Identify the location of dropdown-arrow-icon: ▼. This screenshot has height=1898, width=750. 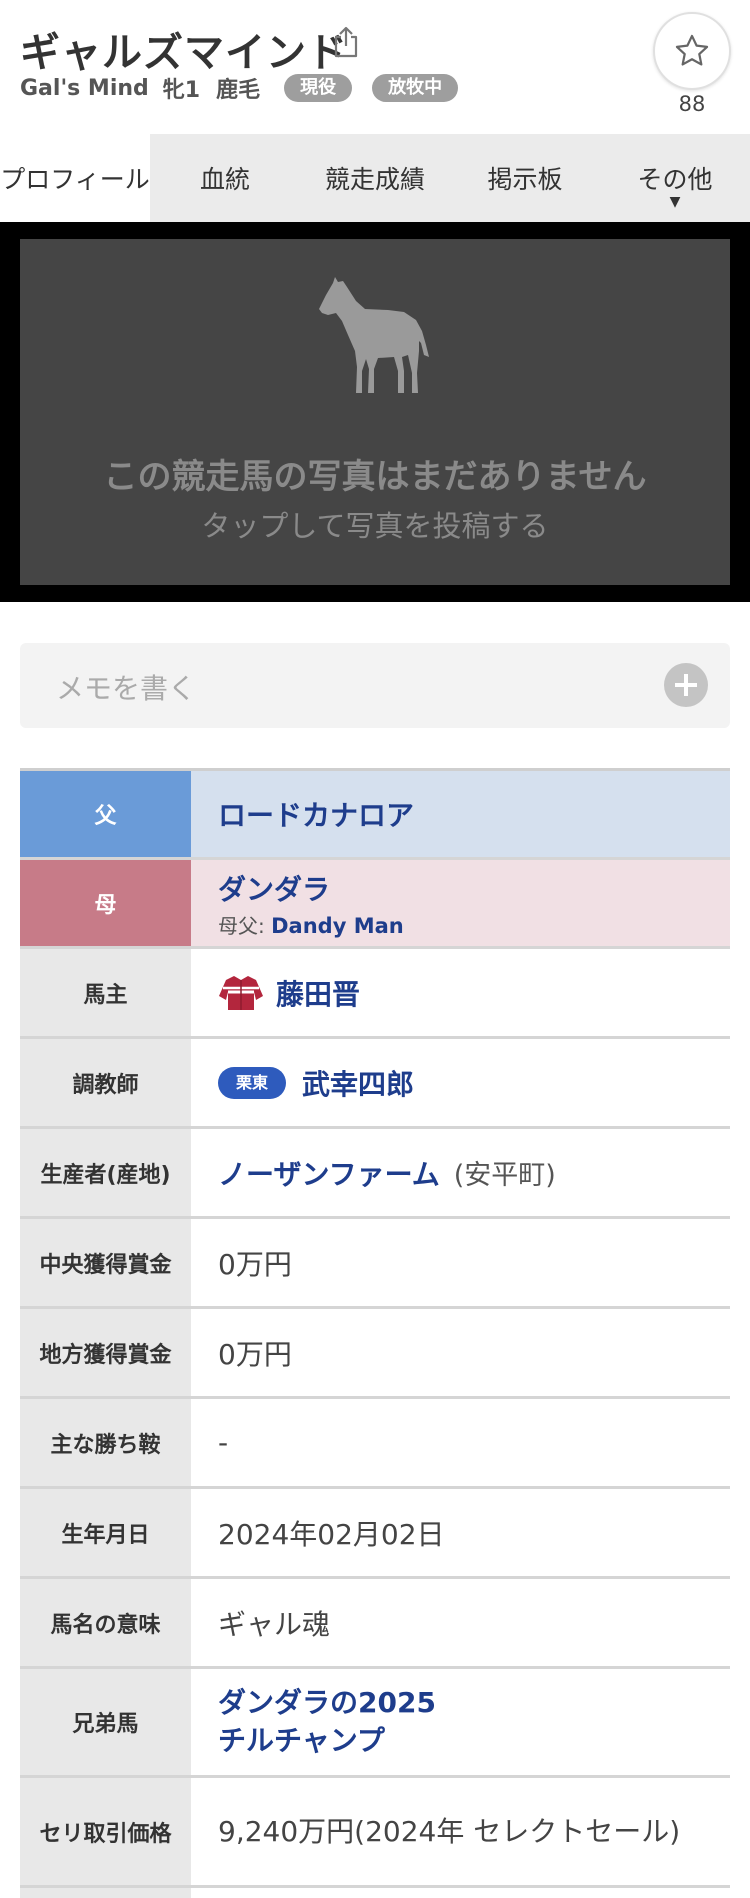
(675, 202).